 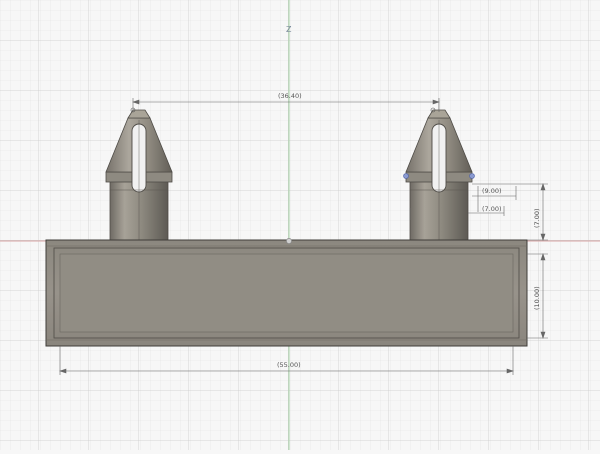 What do you see at coordinates (290, 96) in the screenshot?
I see `dim-top-span-label: (36.40)` at bounding box center [290, 96].